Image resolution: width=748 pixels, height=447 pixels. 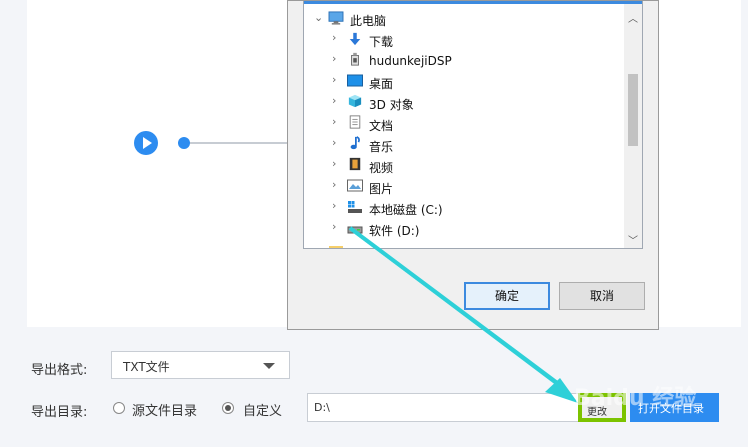 What do you see at coordinates (464, 145) in the screenshot?
I see `tree-item-music: › 音乐` at bounding box center [464, 145].